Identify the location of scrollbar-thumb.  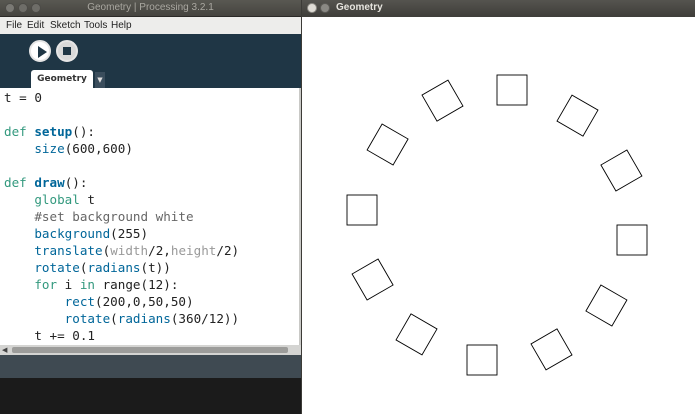
(150, 350).